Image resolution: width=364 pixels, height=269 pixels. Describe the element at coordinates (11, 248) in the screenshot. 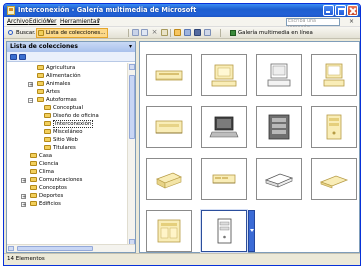

I see `scroll-left-icon` at that location.